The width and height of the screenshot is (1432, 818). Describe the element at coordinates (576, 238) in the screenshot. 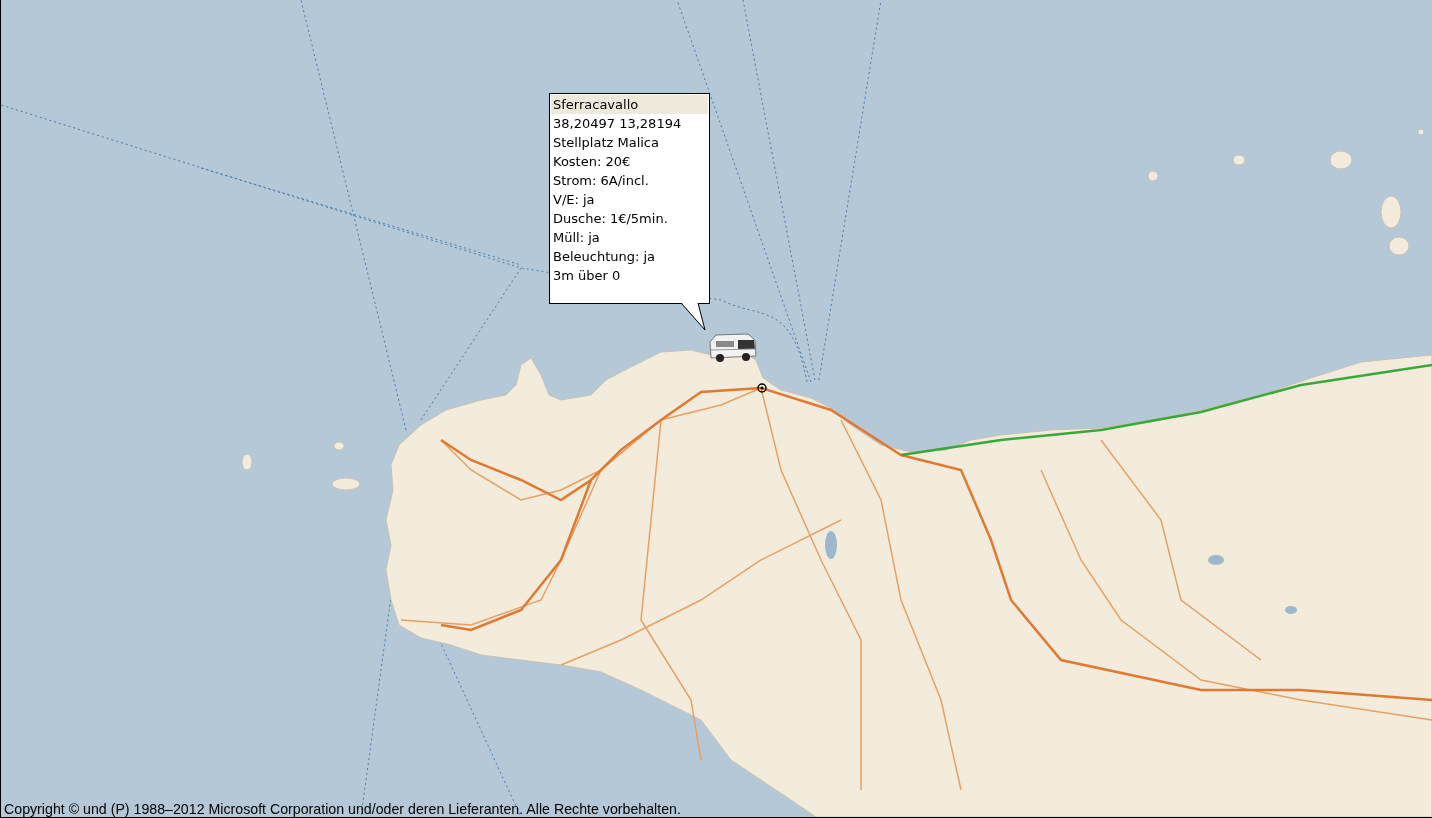

I see `popup-info-text: Müll: ja` at that location.